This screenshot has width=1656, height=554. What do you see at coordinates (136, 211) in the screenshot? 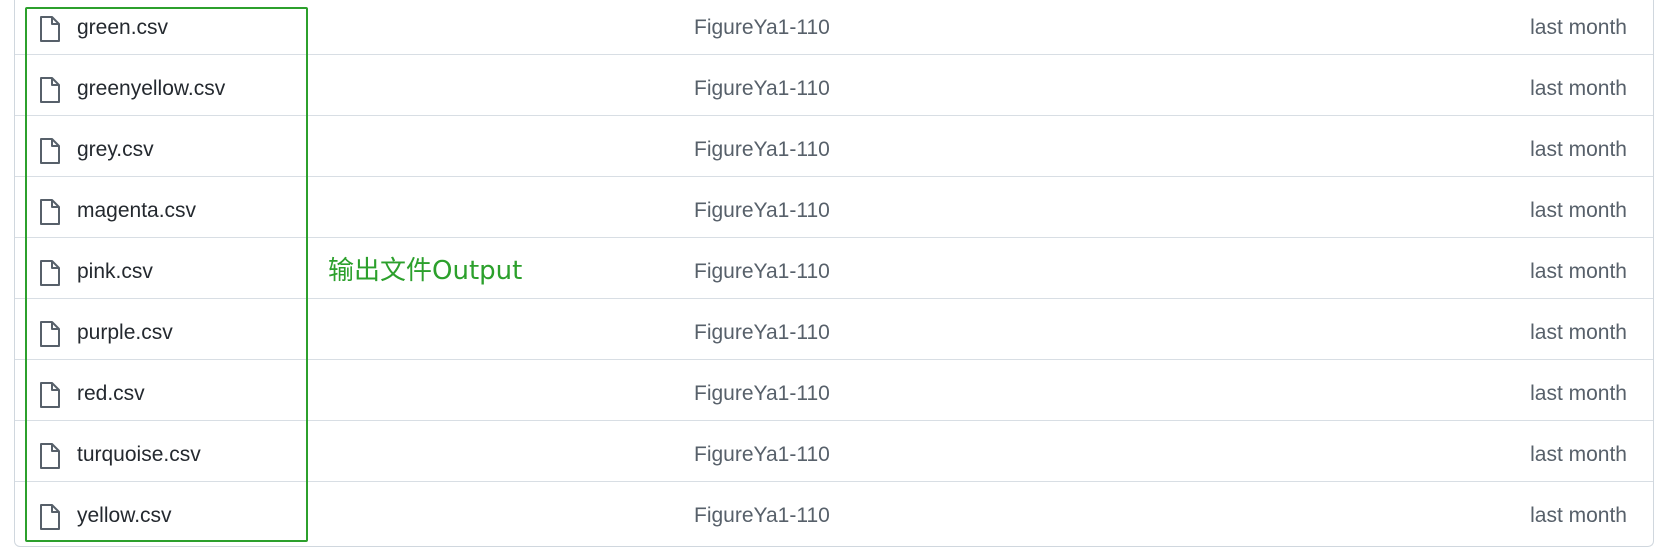
I see `file-name-link: magenta.csv` at bounding box center [136, 211].